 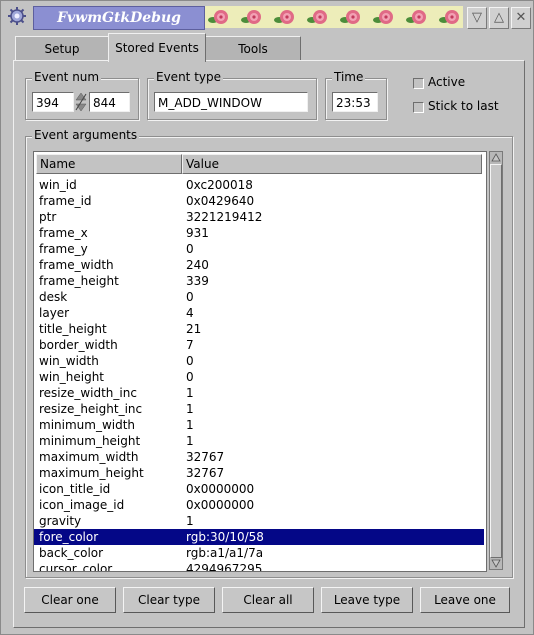 I want to click on minimize-button: ▽, so click(x=477, y=18).